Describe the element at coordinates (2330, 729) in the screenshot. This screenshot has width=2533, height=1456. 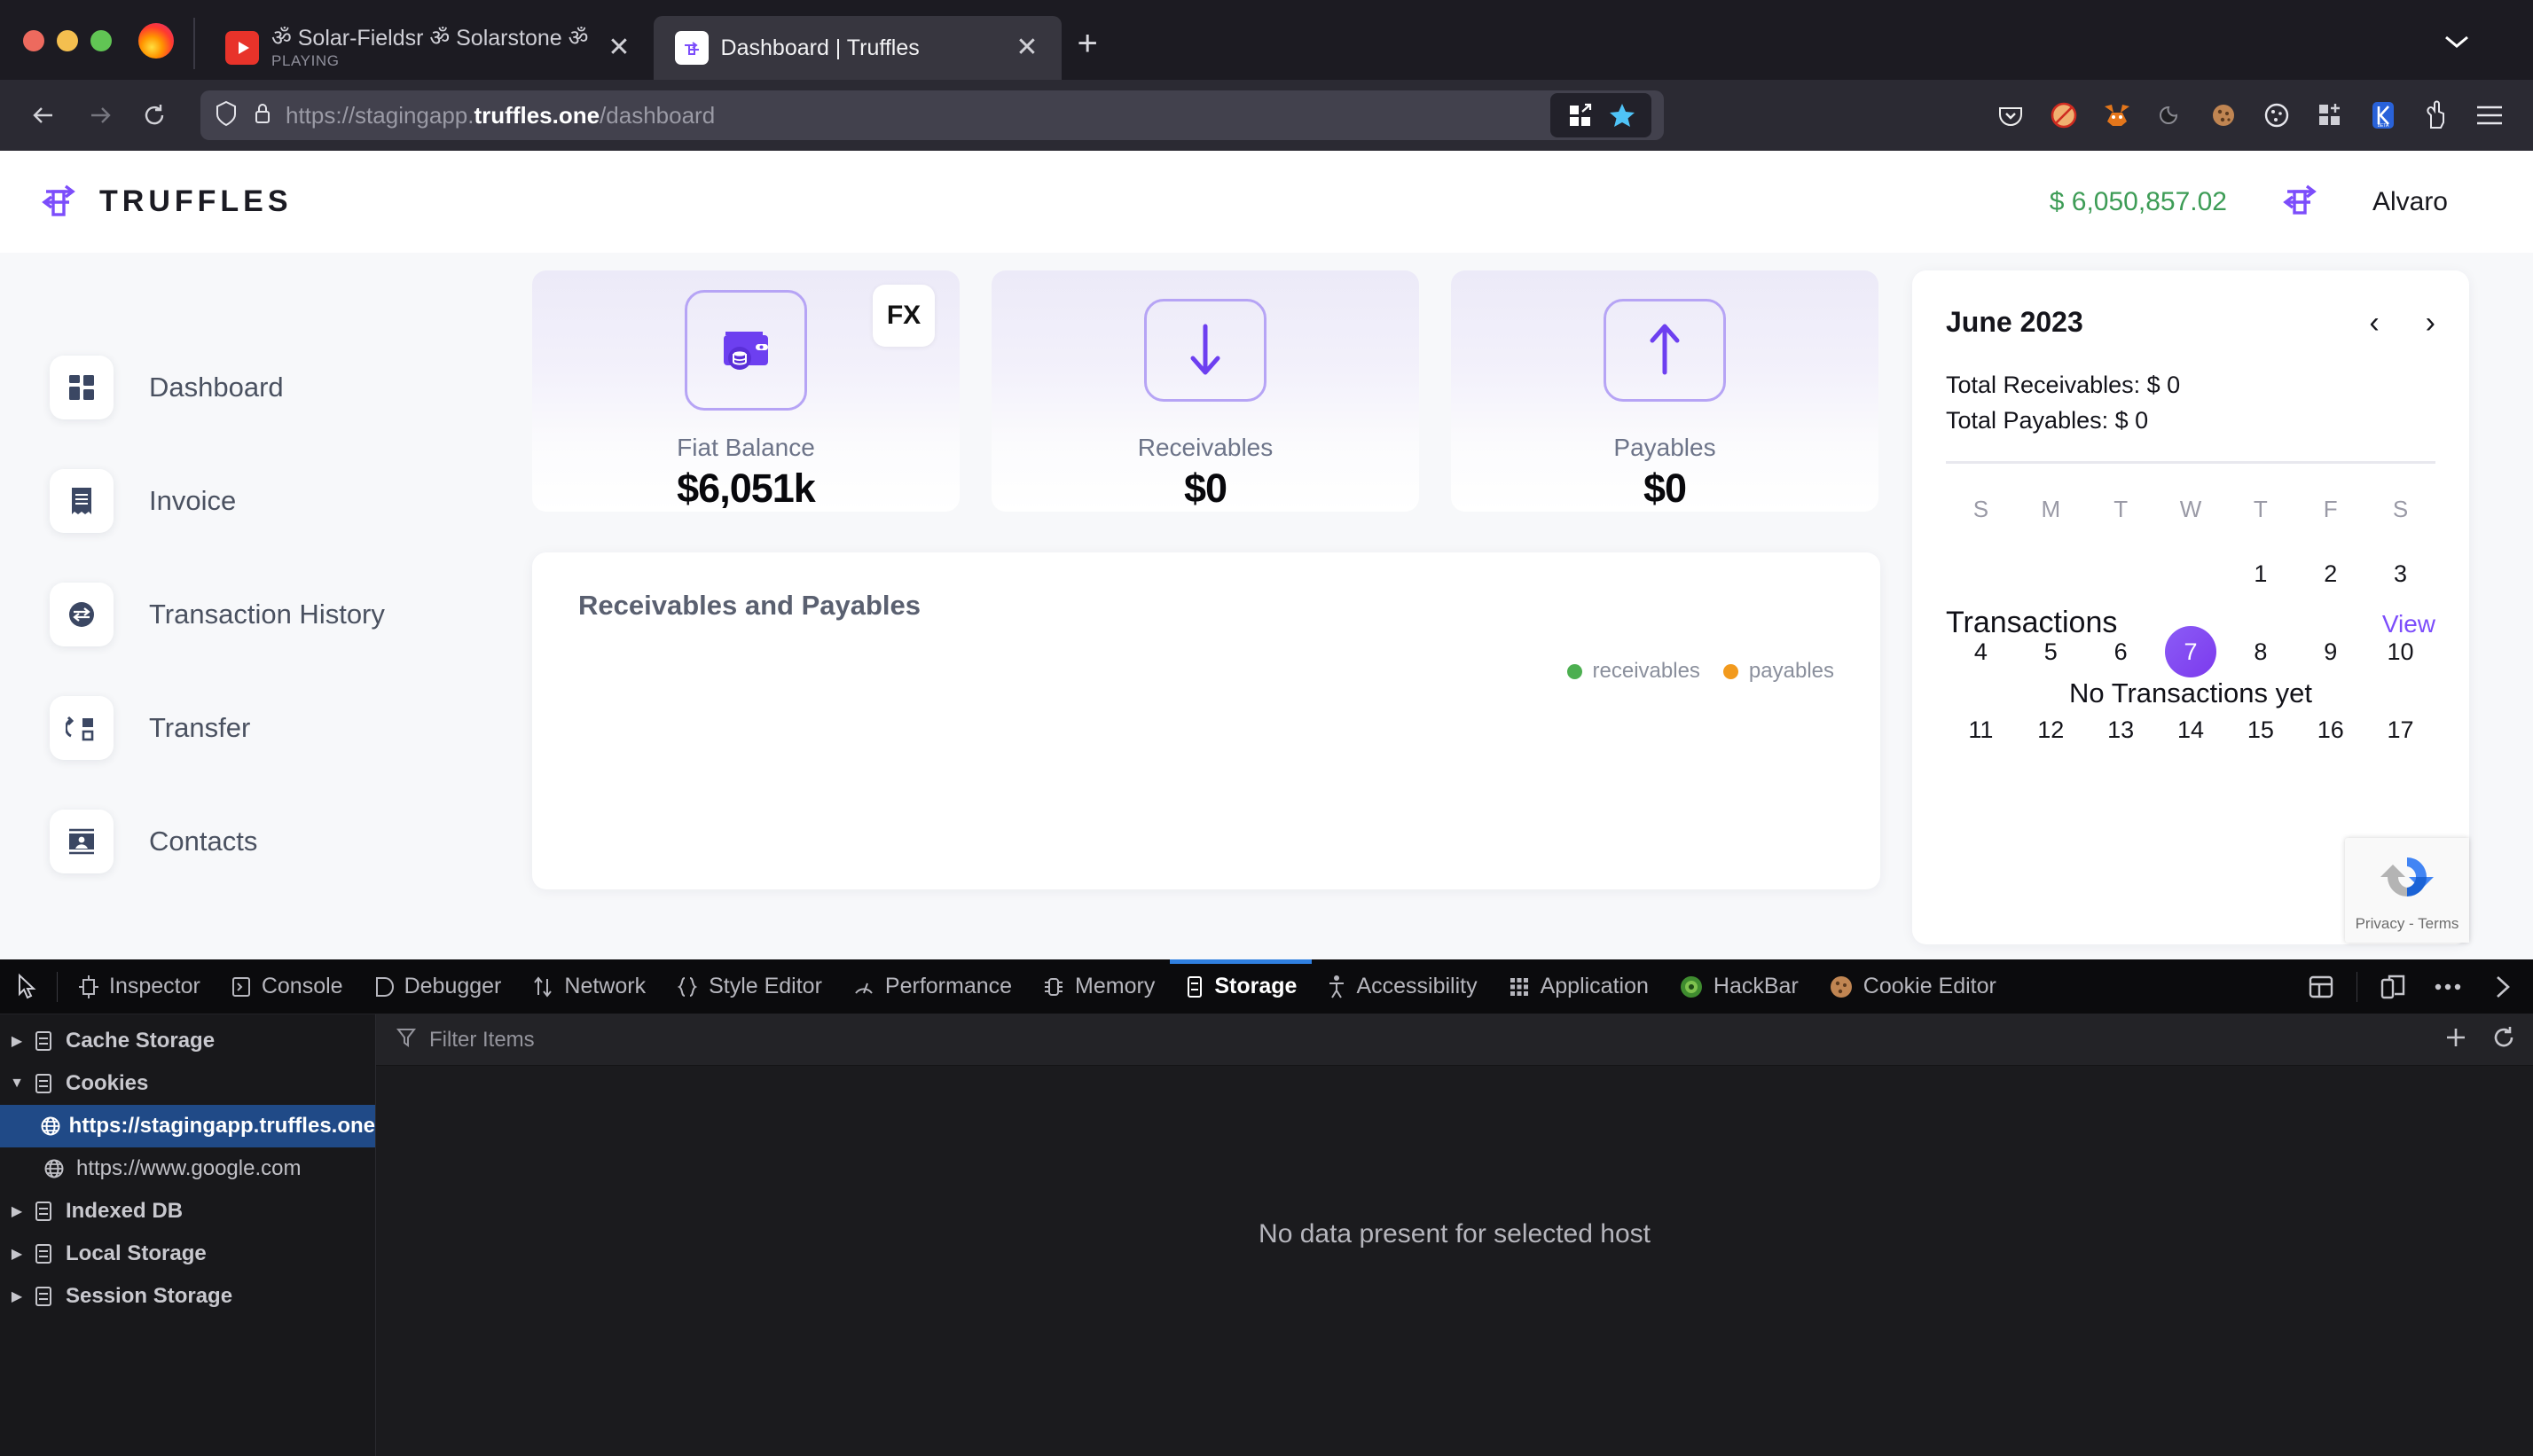
I see `calendar-day: 16` at that location.